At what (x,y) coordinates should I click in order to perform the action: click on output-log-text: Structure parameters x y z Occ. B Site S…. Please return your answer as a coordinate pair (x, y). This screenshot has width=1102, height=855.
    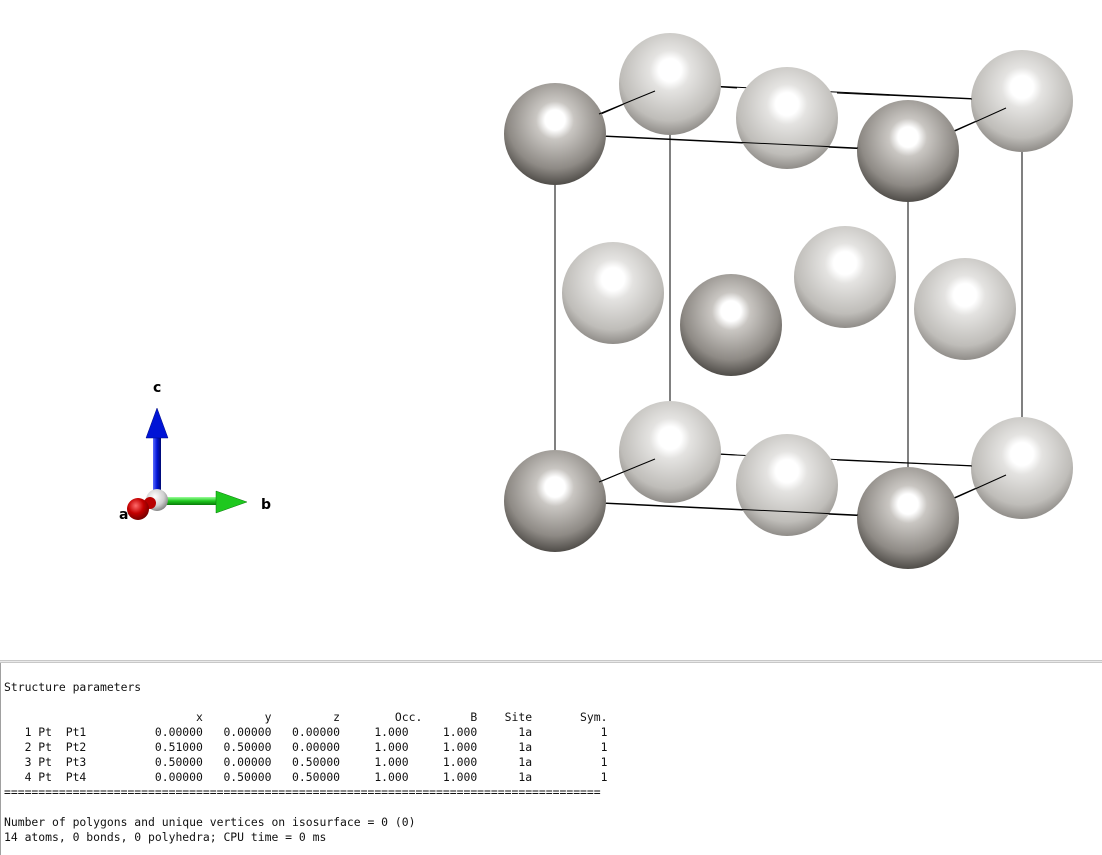
    Looking at the image, I should click on (306, 762).